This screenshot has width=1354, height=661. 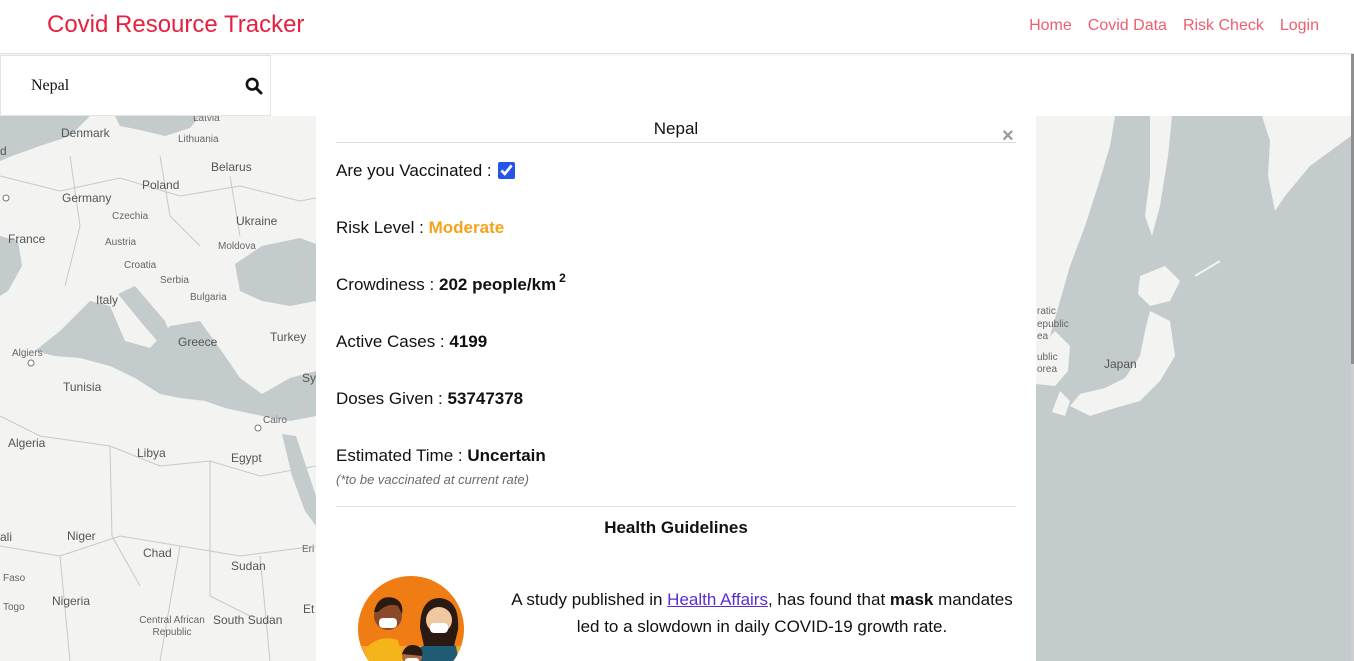 I want to click on vaccinated-label: Are you Vaccinated :, so click(x=414, y=170).